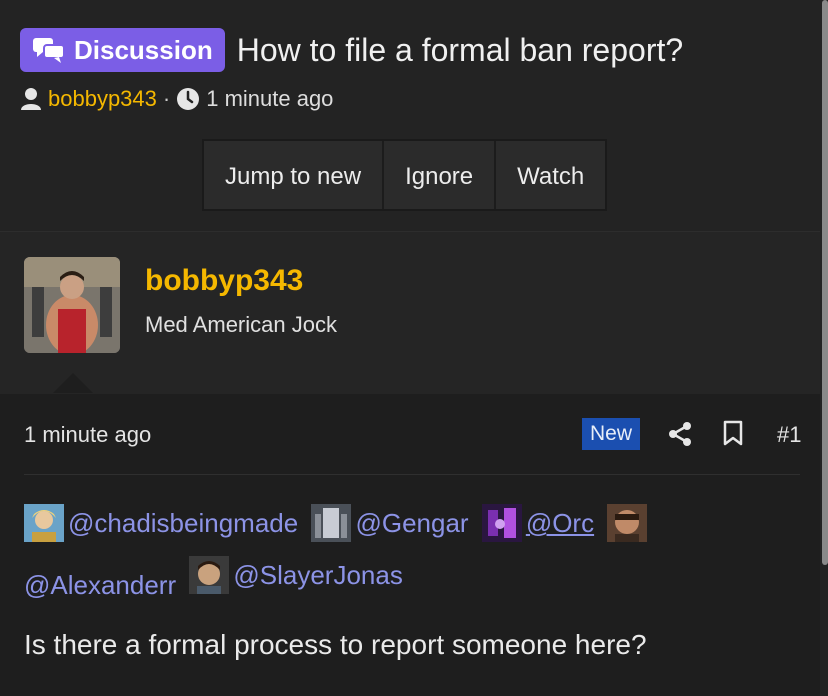 The width and height of the screenshot is (828, 696). I want to click on user-arrow, so click(73, 383).